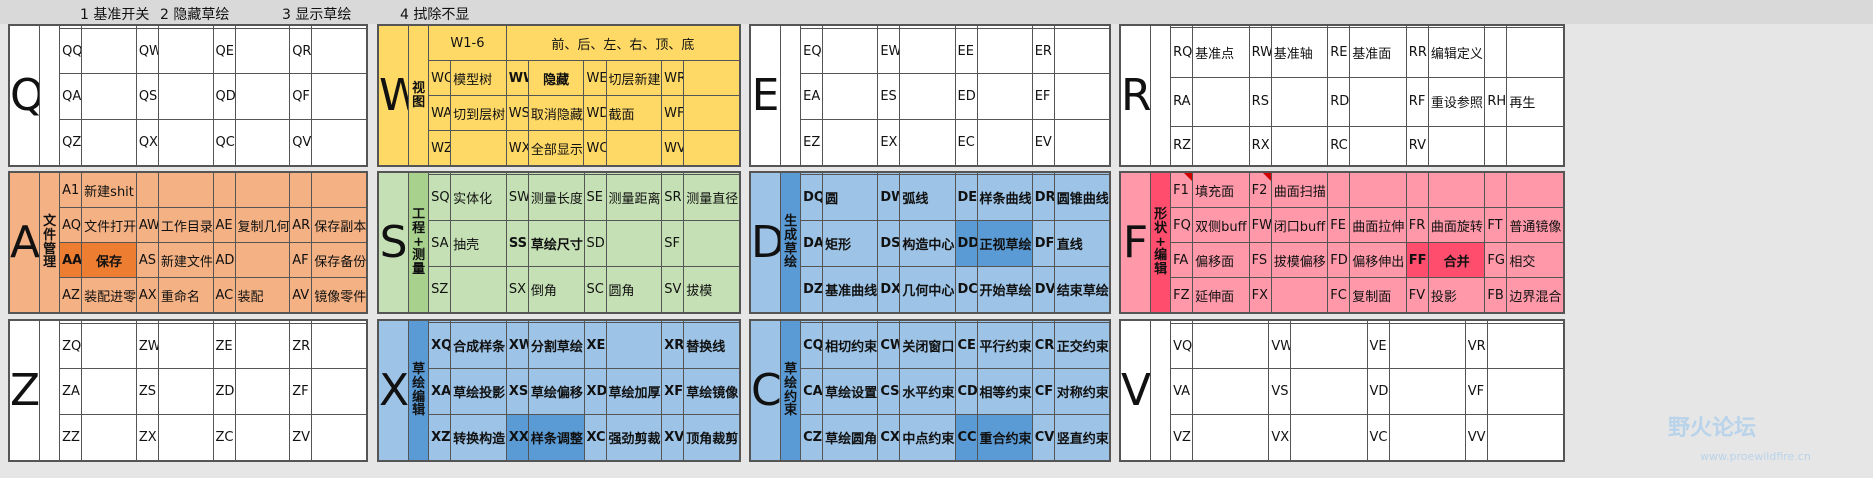  What do you see at coordinates (301, 437) in the screenshot?
I see `shortcut-key: ZV` at bounding box center [301, 437].